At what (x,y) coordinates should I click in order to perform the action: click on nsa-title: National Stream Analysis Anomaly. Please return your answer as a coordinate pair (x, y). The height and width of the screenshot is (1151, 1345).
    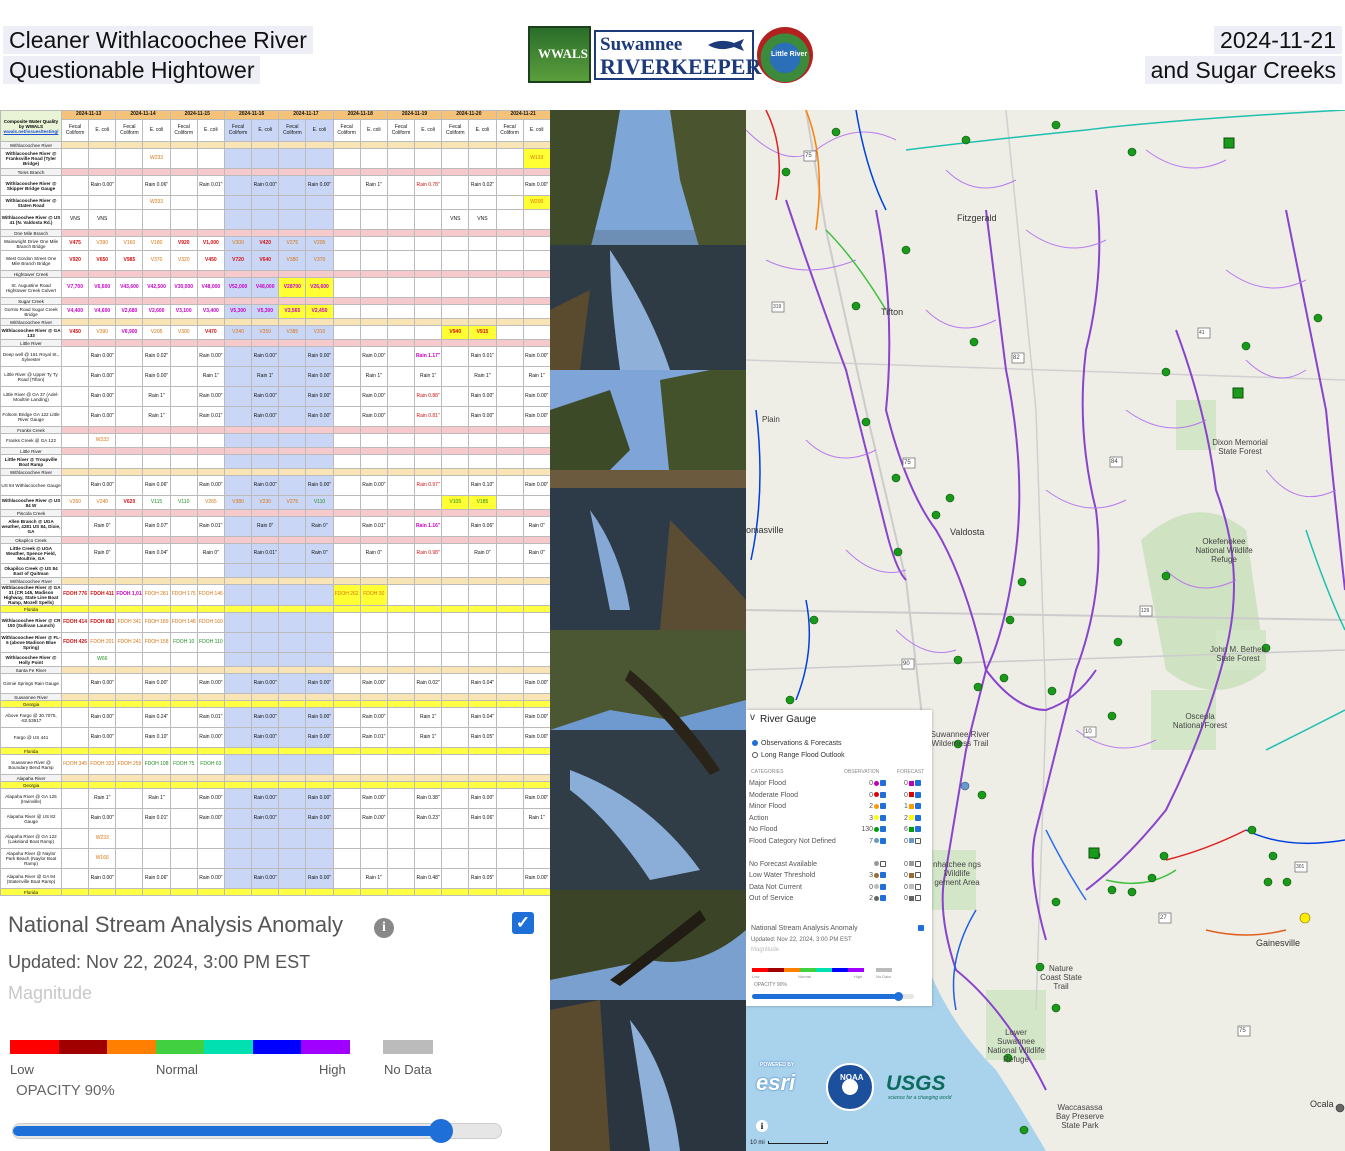
    Looking at the image, I should click on (176, 924).